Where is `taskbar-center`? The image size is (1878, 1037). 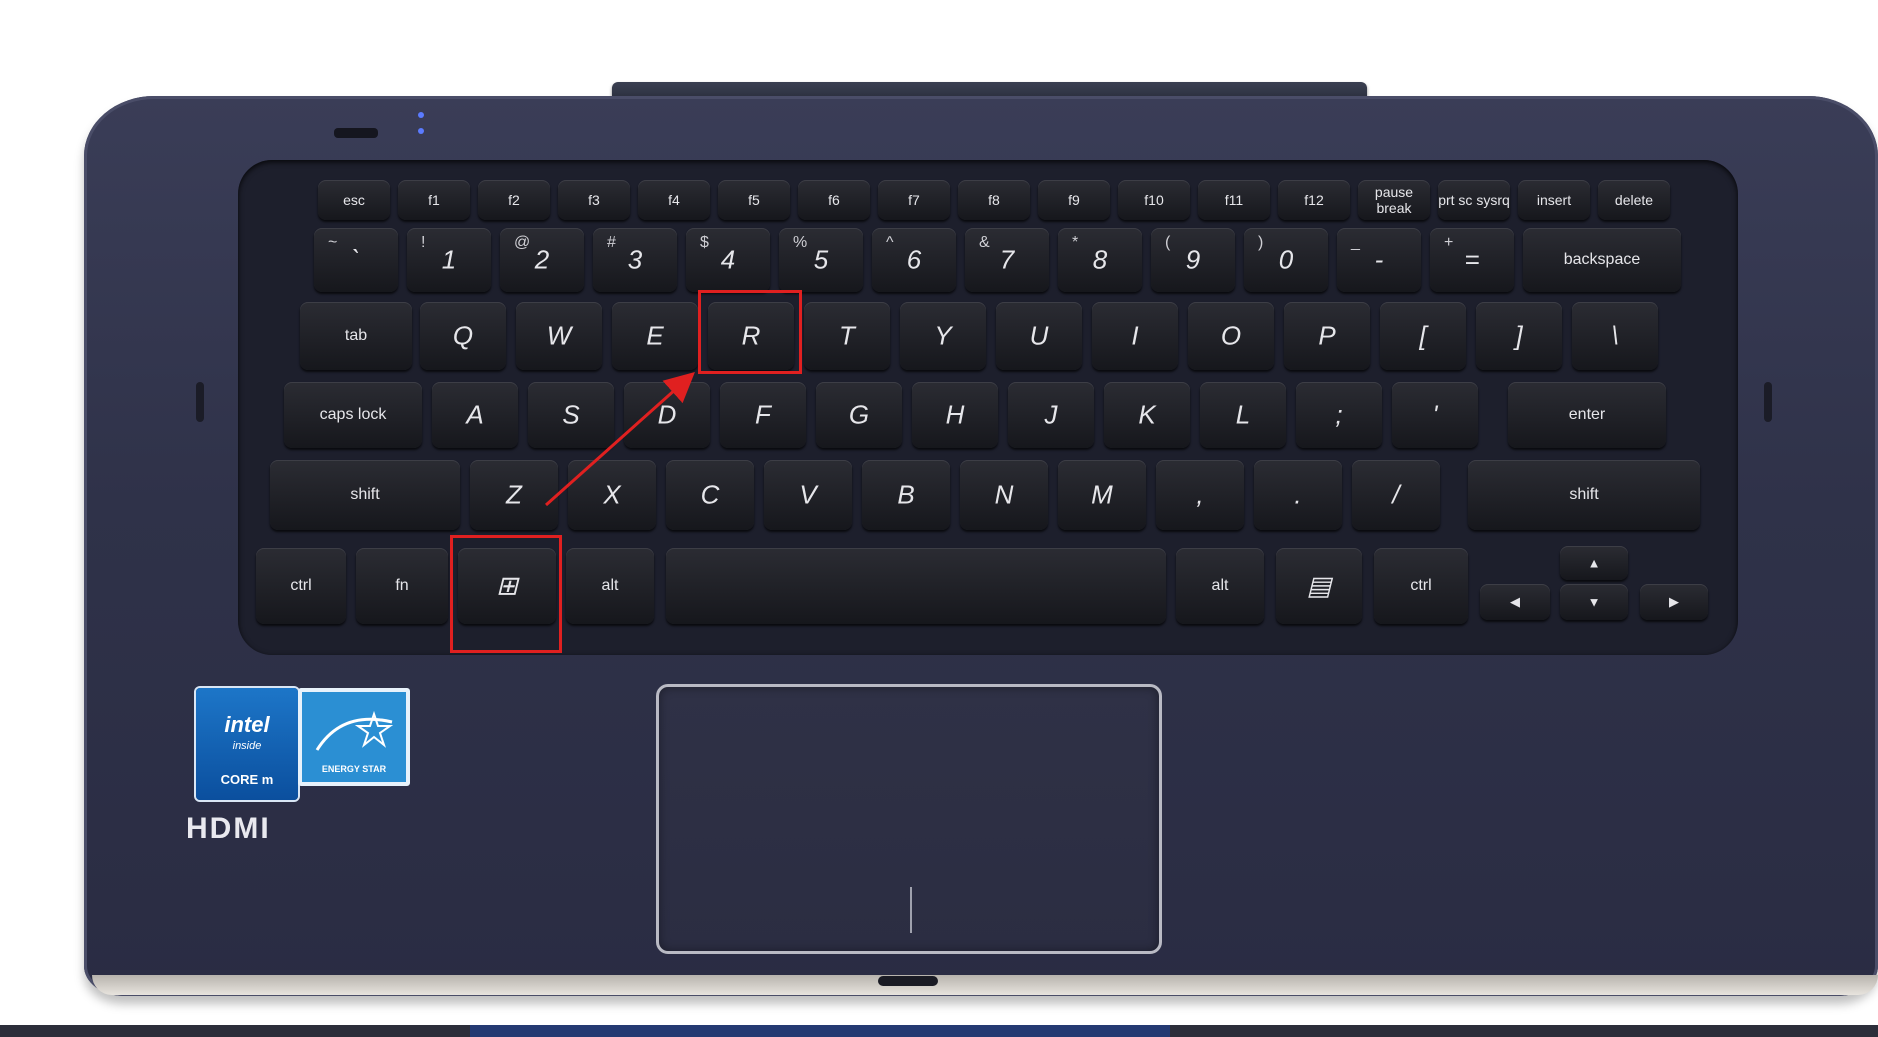 taskbar-center is located at coordinates (820, 1031).